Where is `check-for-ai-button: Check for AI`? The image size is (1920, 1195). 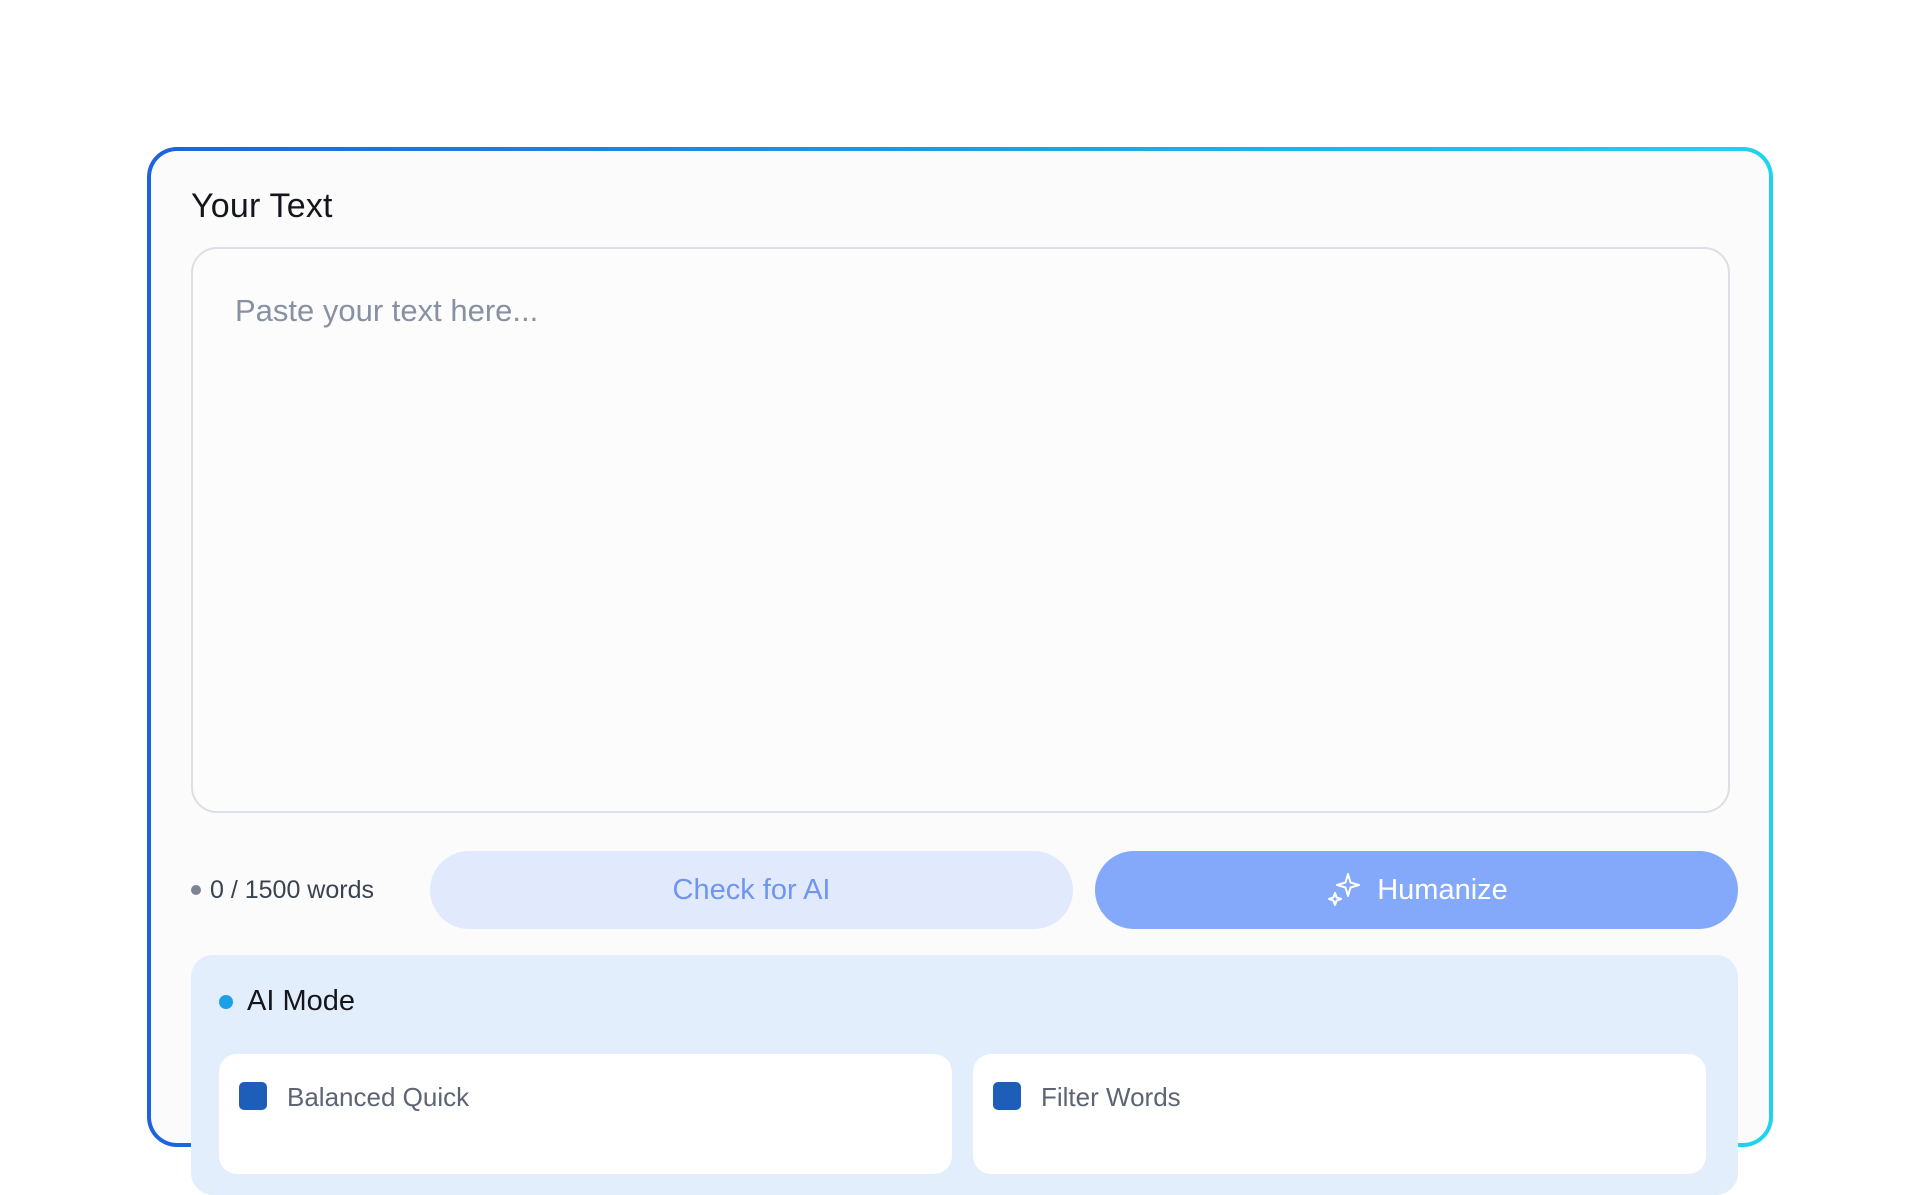 check-for-ai-button: Check for AI is located at coordinates (751, 890).